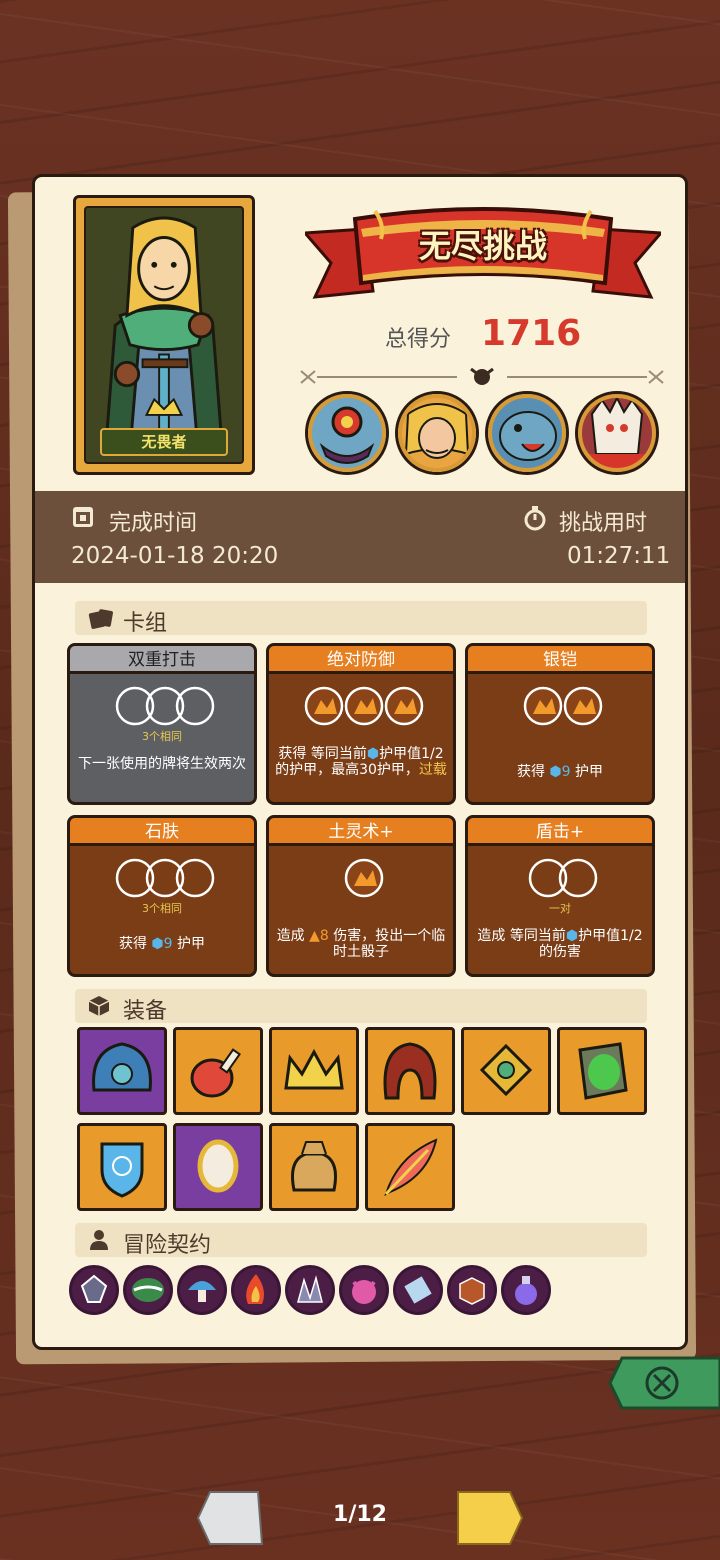 This screenshot has height=1560, width=720. I want to click on deck-section-header: 卡组, so click(361, 618).